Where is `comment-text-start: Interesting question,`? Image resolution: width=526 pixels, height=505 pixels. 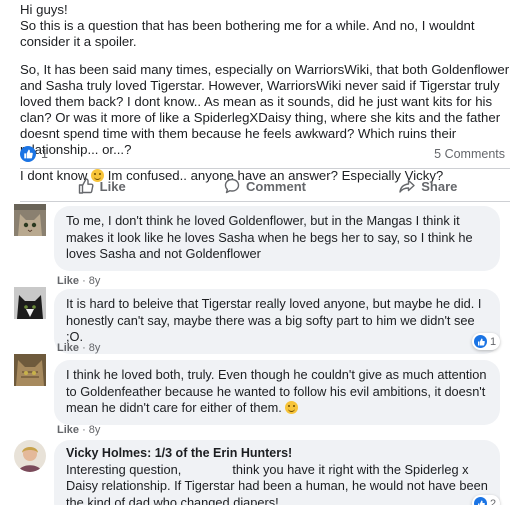 comment-text-start: Interesting question, is located at coordinates (124, 469).